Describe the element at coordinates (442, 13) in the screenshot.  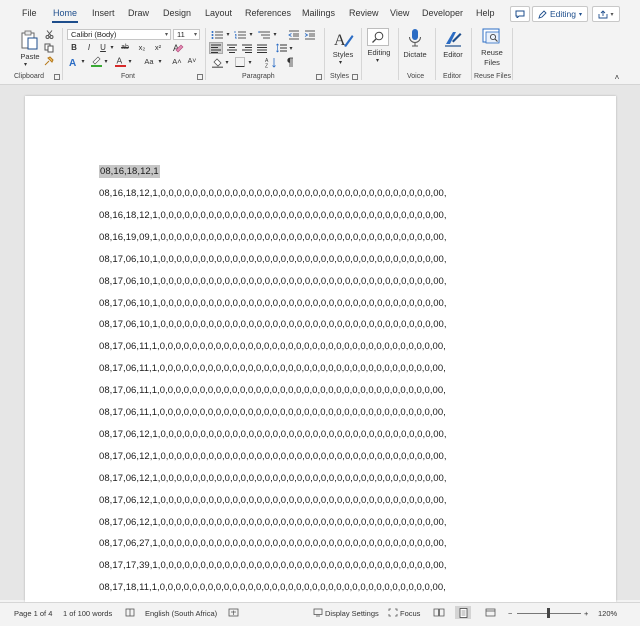
I see `tab-developer: Developer` at that location.